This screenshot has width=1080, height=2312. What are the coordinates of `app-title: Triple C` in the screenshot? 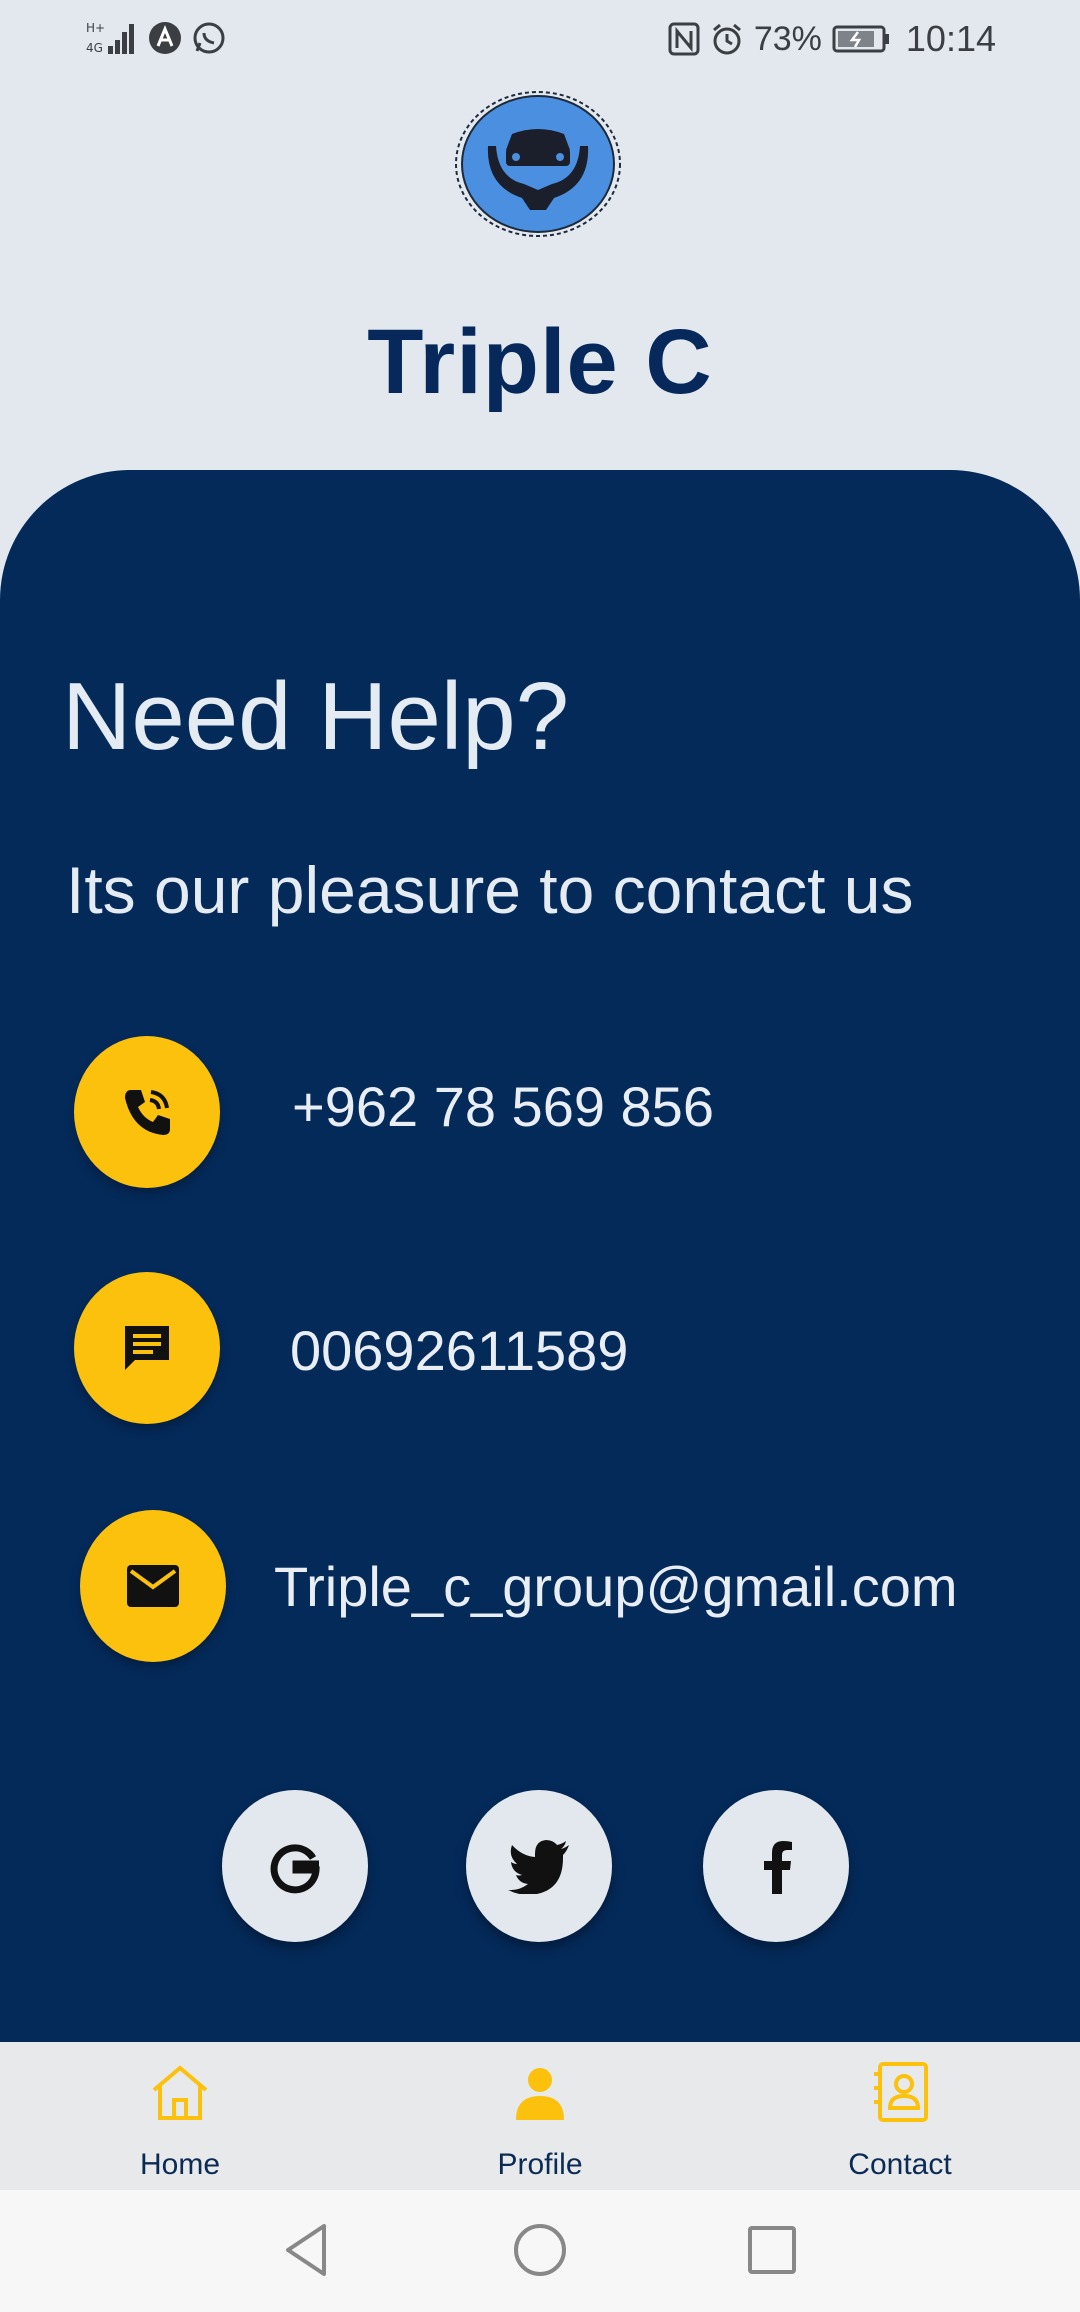 It's located at (540, 362).